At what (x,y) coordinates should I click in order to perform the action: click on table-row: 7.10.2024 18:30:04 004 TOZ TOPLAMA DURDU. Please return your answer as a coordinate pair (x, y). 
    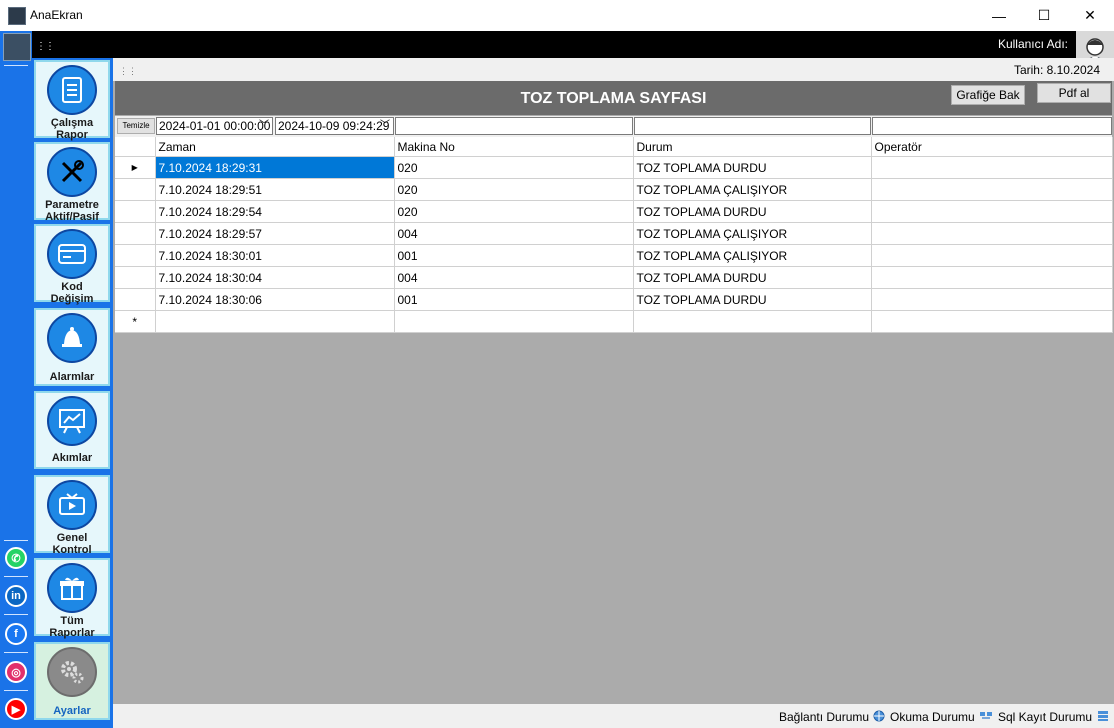
    Looking at the image, I should click on (614, 277).